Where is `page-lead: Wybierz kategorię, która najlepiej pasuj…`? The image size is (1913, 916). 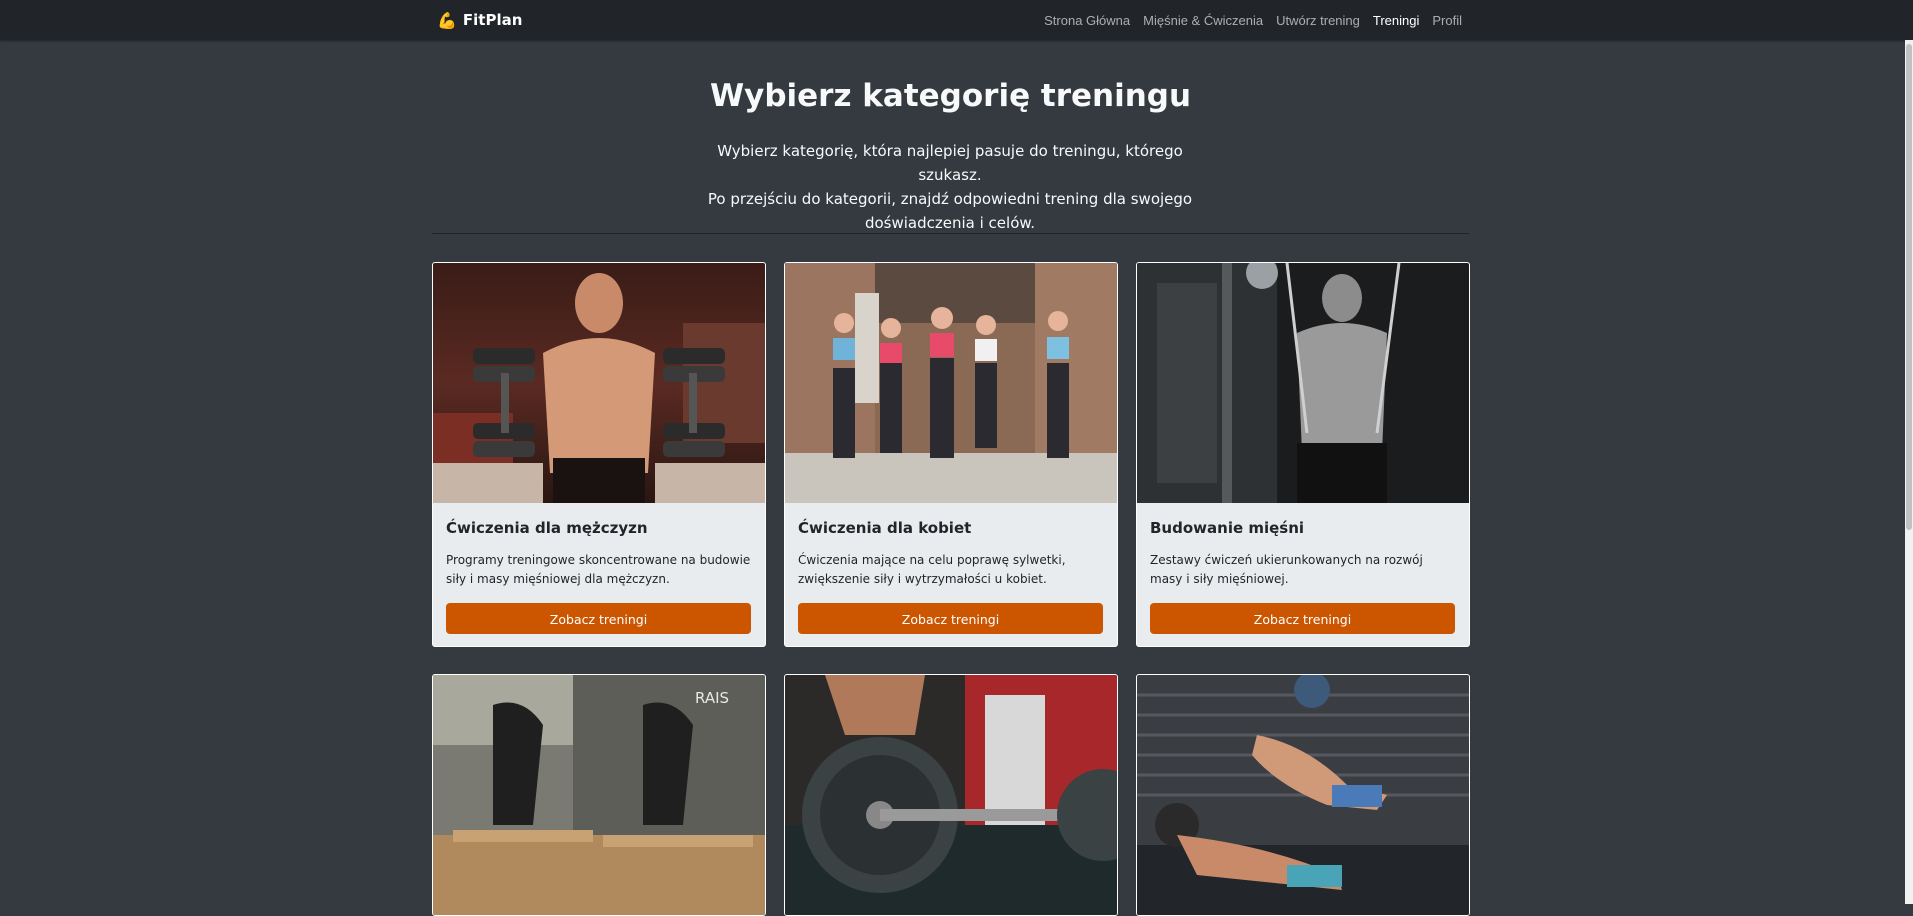
page-lead: Wybierz kategorię, która najlepiej pasuj… is located at coordinates (950, 187).